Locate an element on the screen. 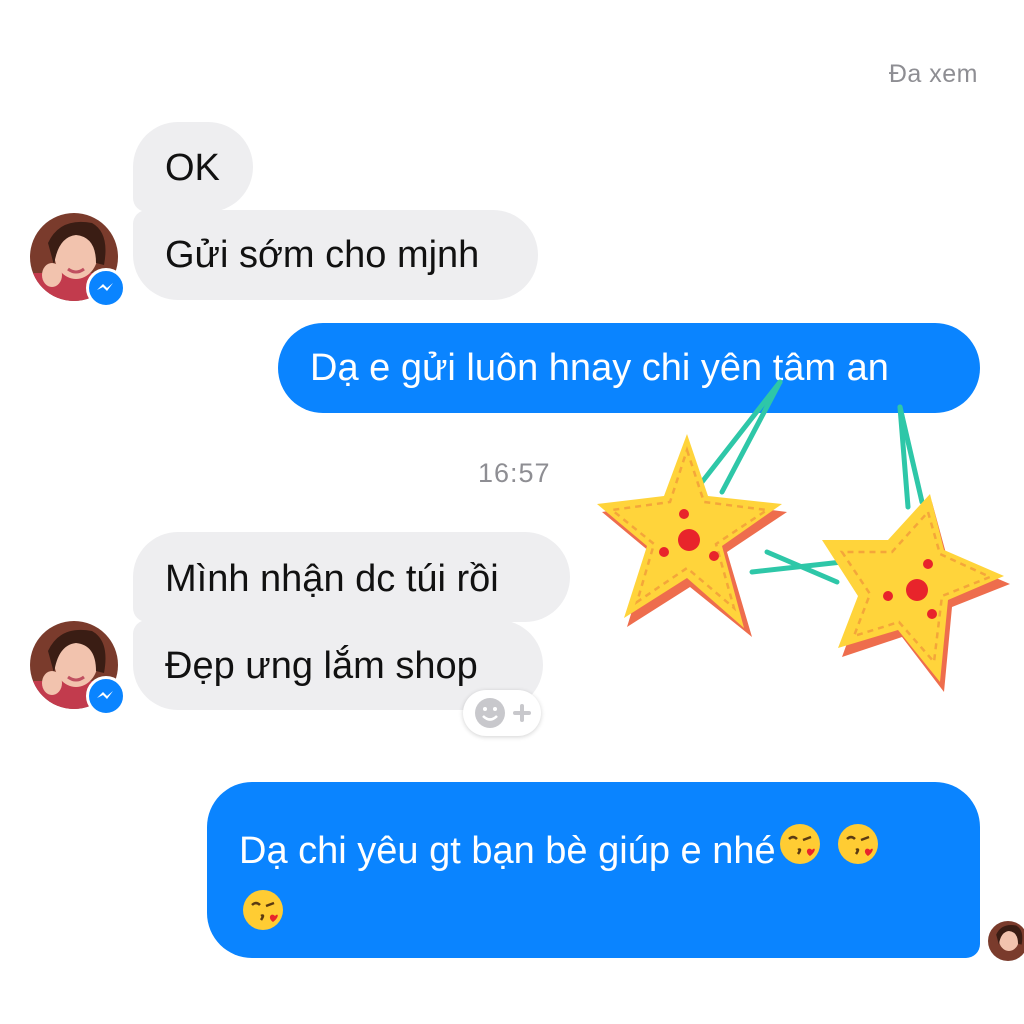  message-timestamp: 16:57 is located at coordinates (514, 473).